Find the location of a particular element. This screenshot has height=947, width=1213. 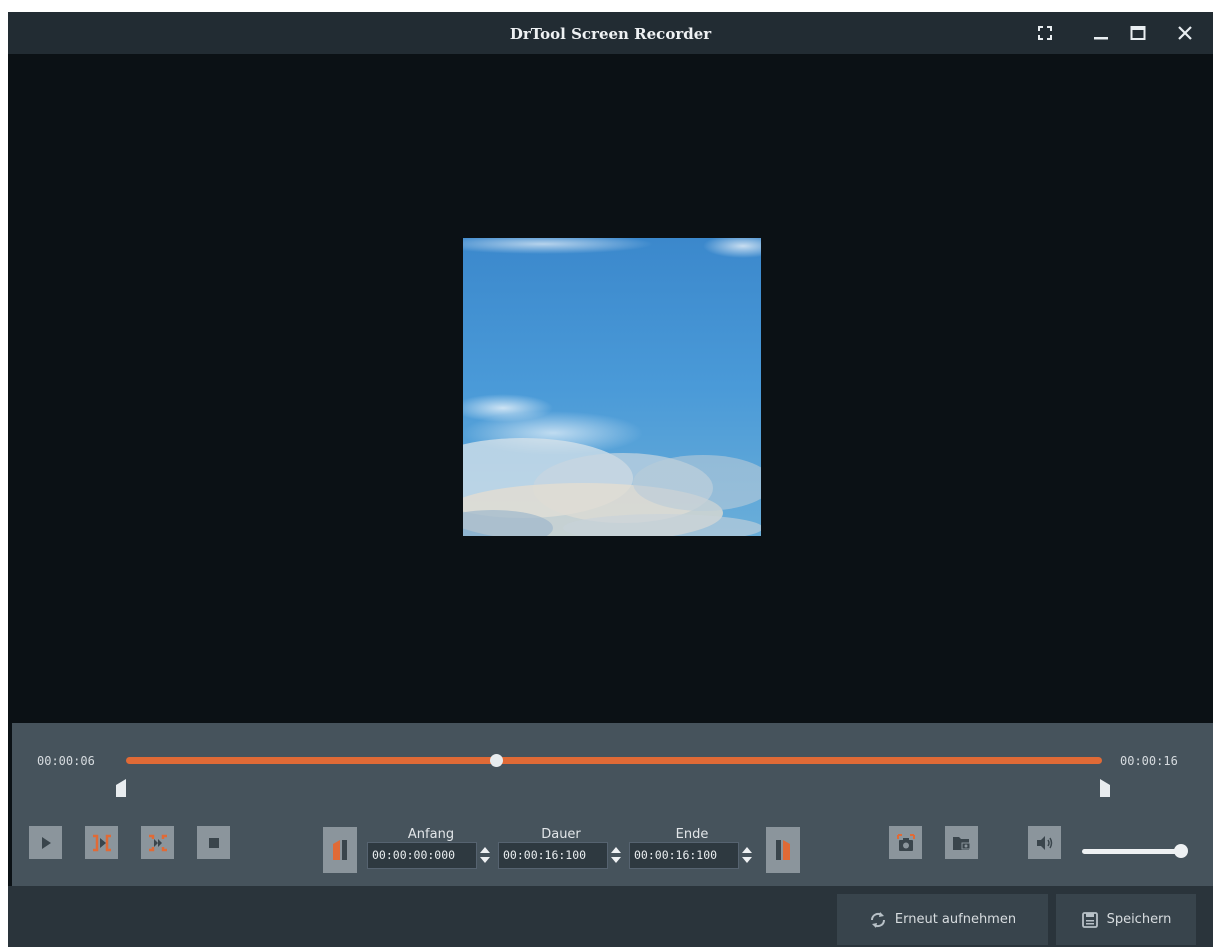

fast-forward-button is located at coordinates (157, 842).